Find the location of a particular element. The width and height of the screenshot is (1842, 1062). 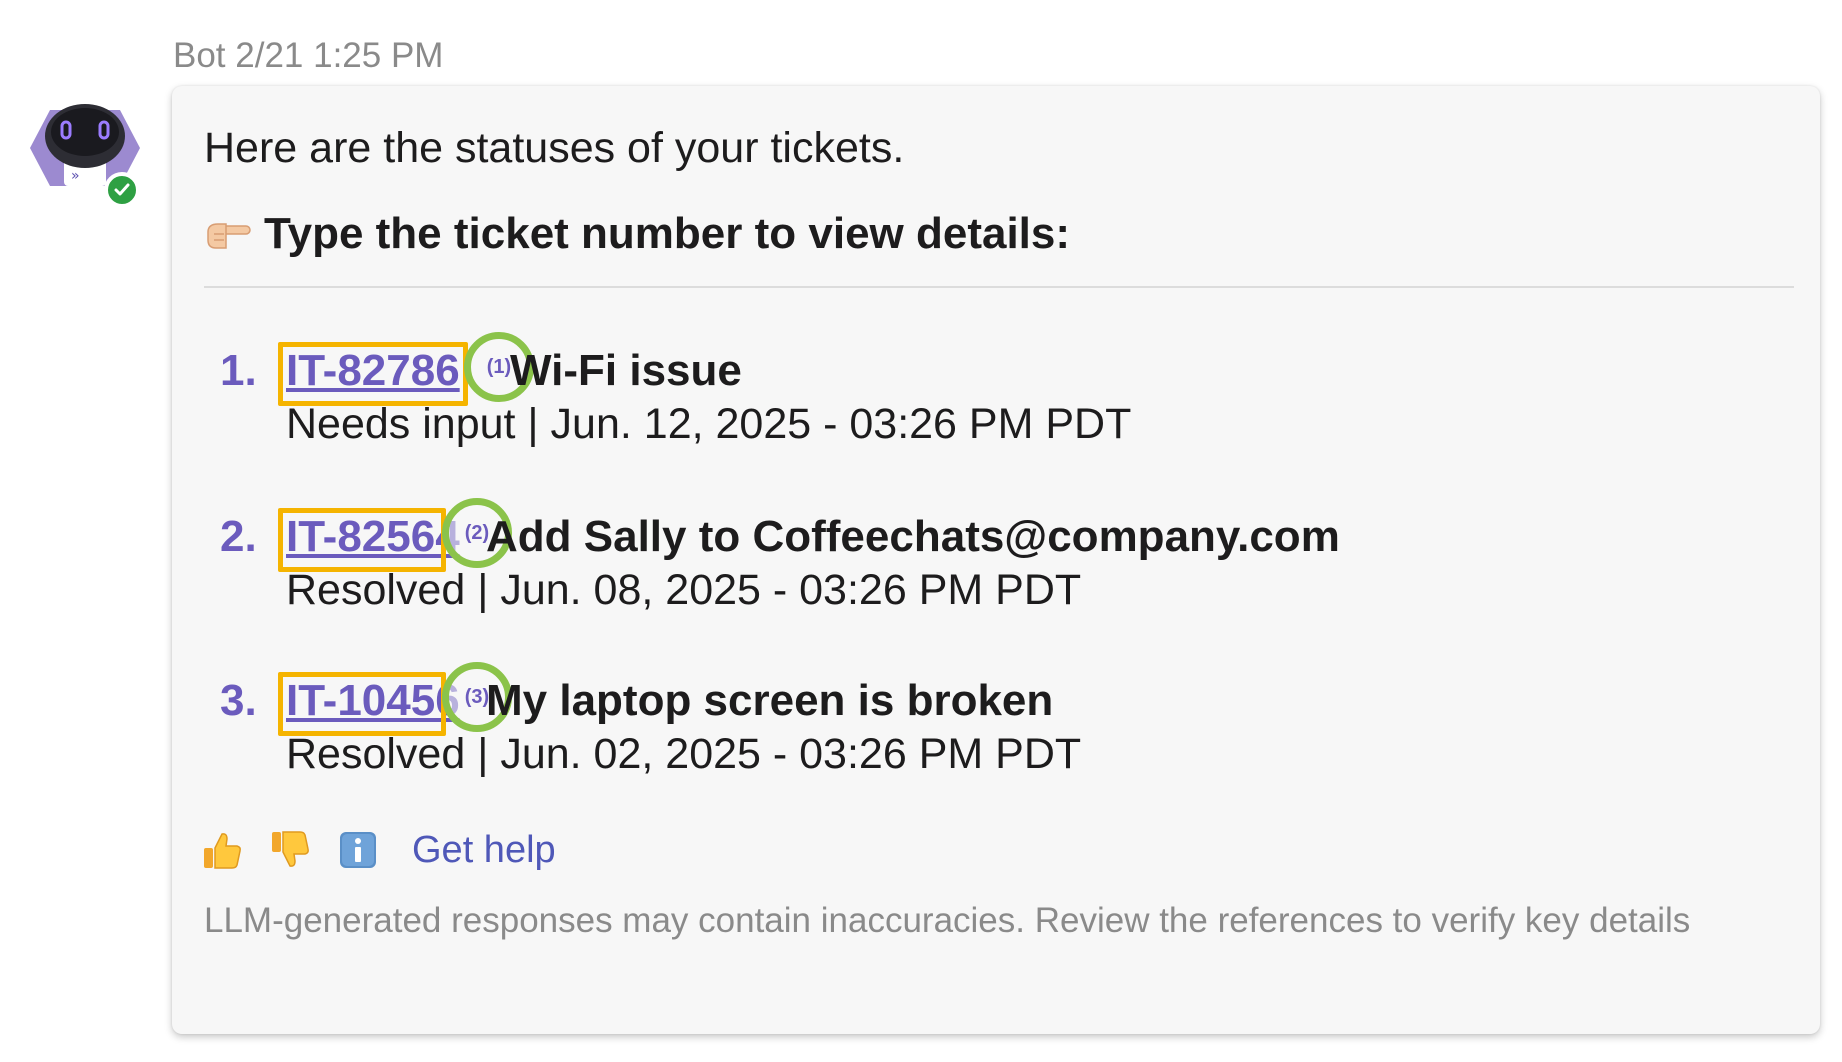

checkmark-icon is located at coordinates (122, 189).